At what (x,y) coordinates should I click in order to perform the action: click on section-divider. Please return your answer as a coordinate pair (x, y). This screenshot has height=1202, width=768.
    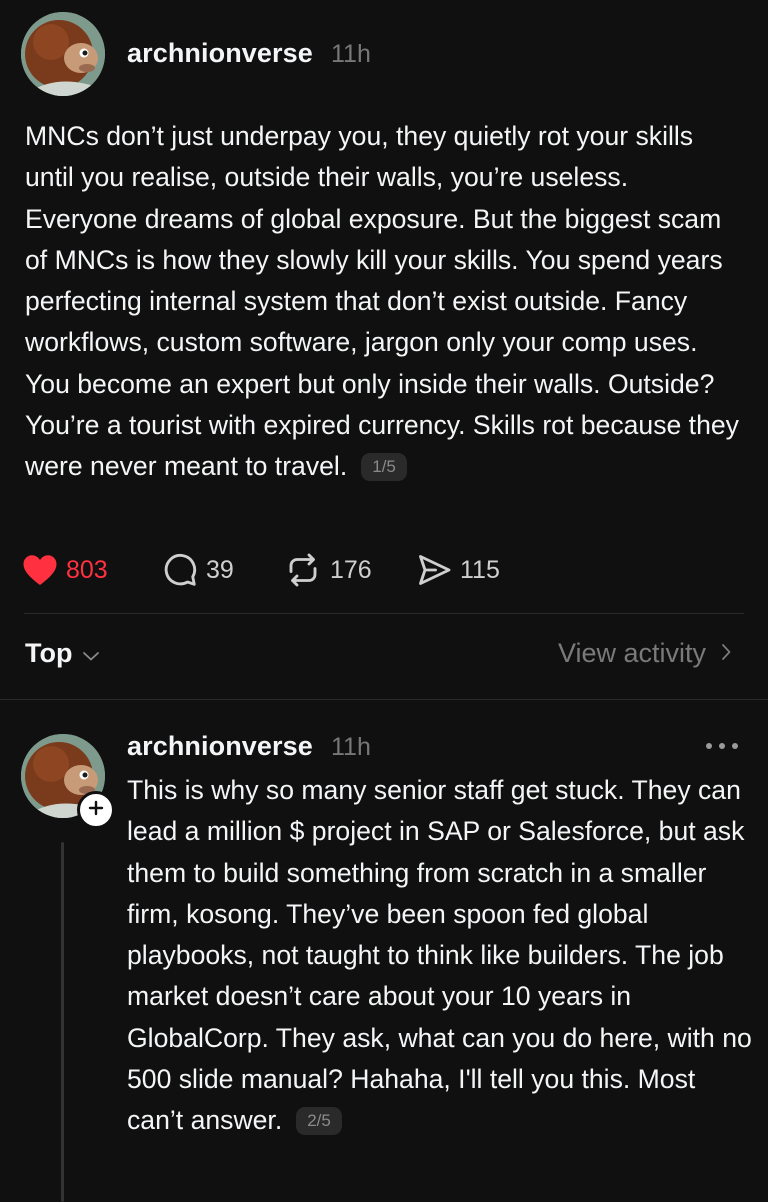
    Looking at the image, I should click on (384, 699).